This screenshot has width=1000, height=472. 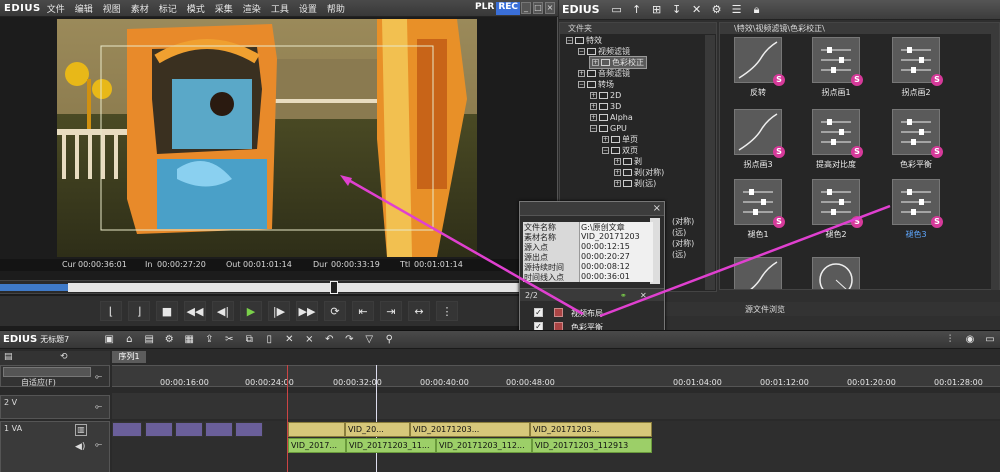 I want to click on new-project-icon: ▣, so click(x=109, y=339).